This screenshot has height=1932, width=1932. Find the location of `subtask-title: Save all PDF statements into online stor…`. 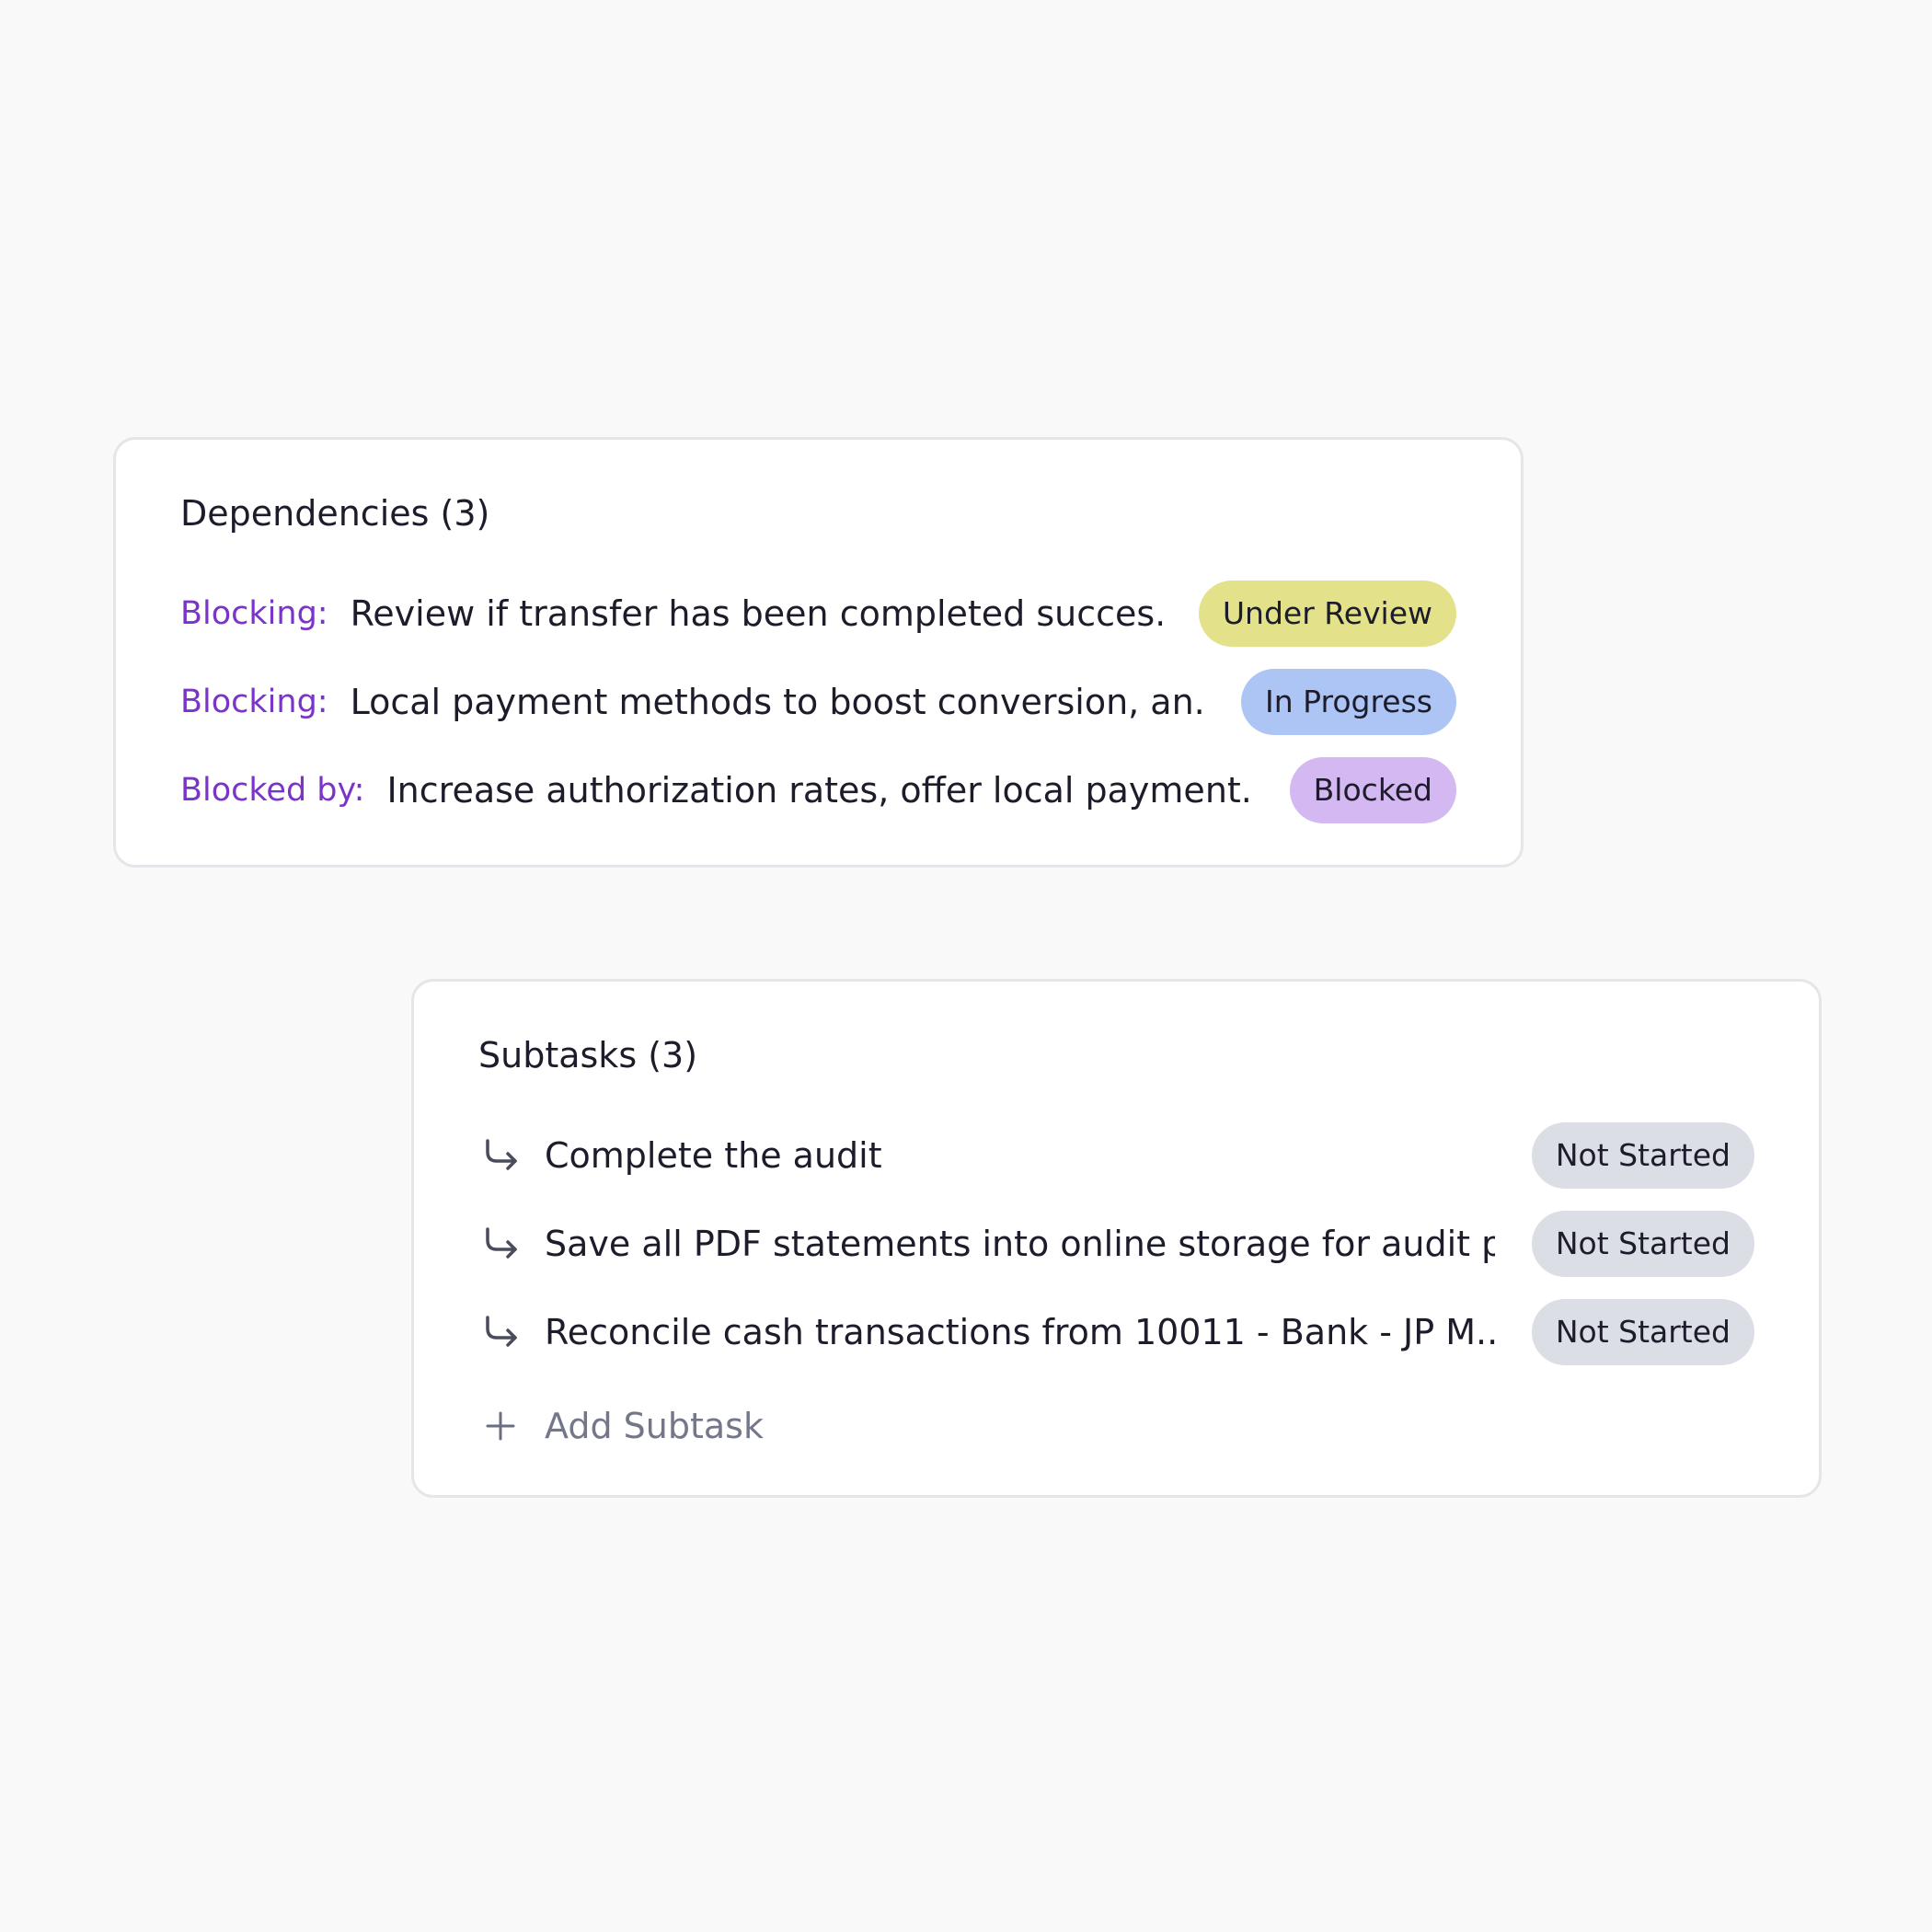

subtask-title: Save all PDF statements into online stor… is located at coordinates (1020, 1244).